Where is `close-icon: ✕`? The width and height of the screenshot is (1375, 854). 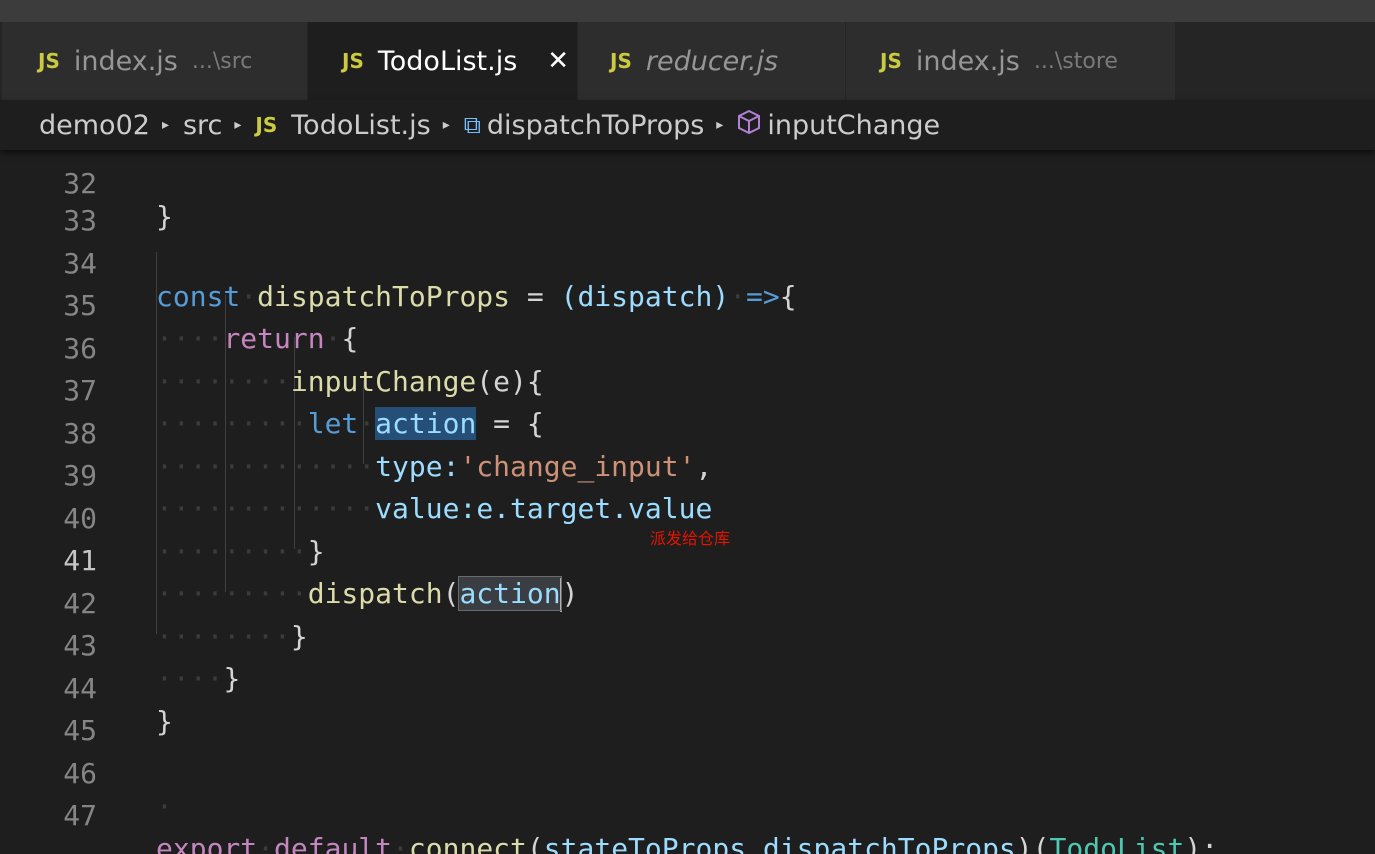
close-icon: ✕ is located at coordinates (558, 61).